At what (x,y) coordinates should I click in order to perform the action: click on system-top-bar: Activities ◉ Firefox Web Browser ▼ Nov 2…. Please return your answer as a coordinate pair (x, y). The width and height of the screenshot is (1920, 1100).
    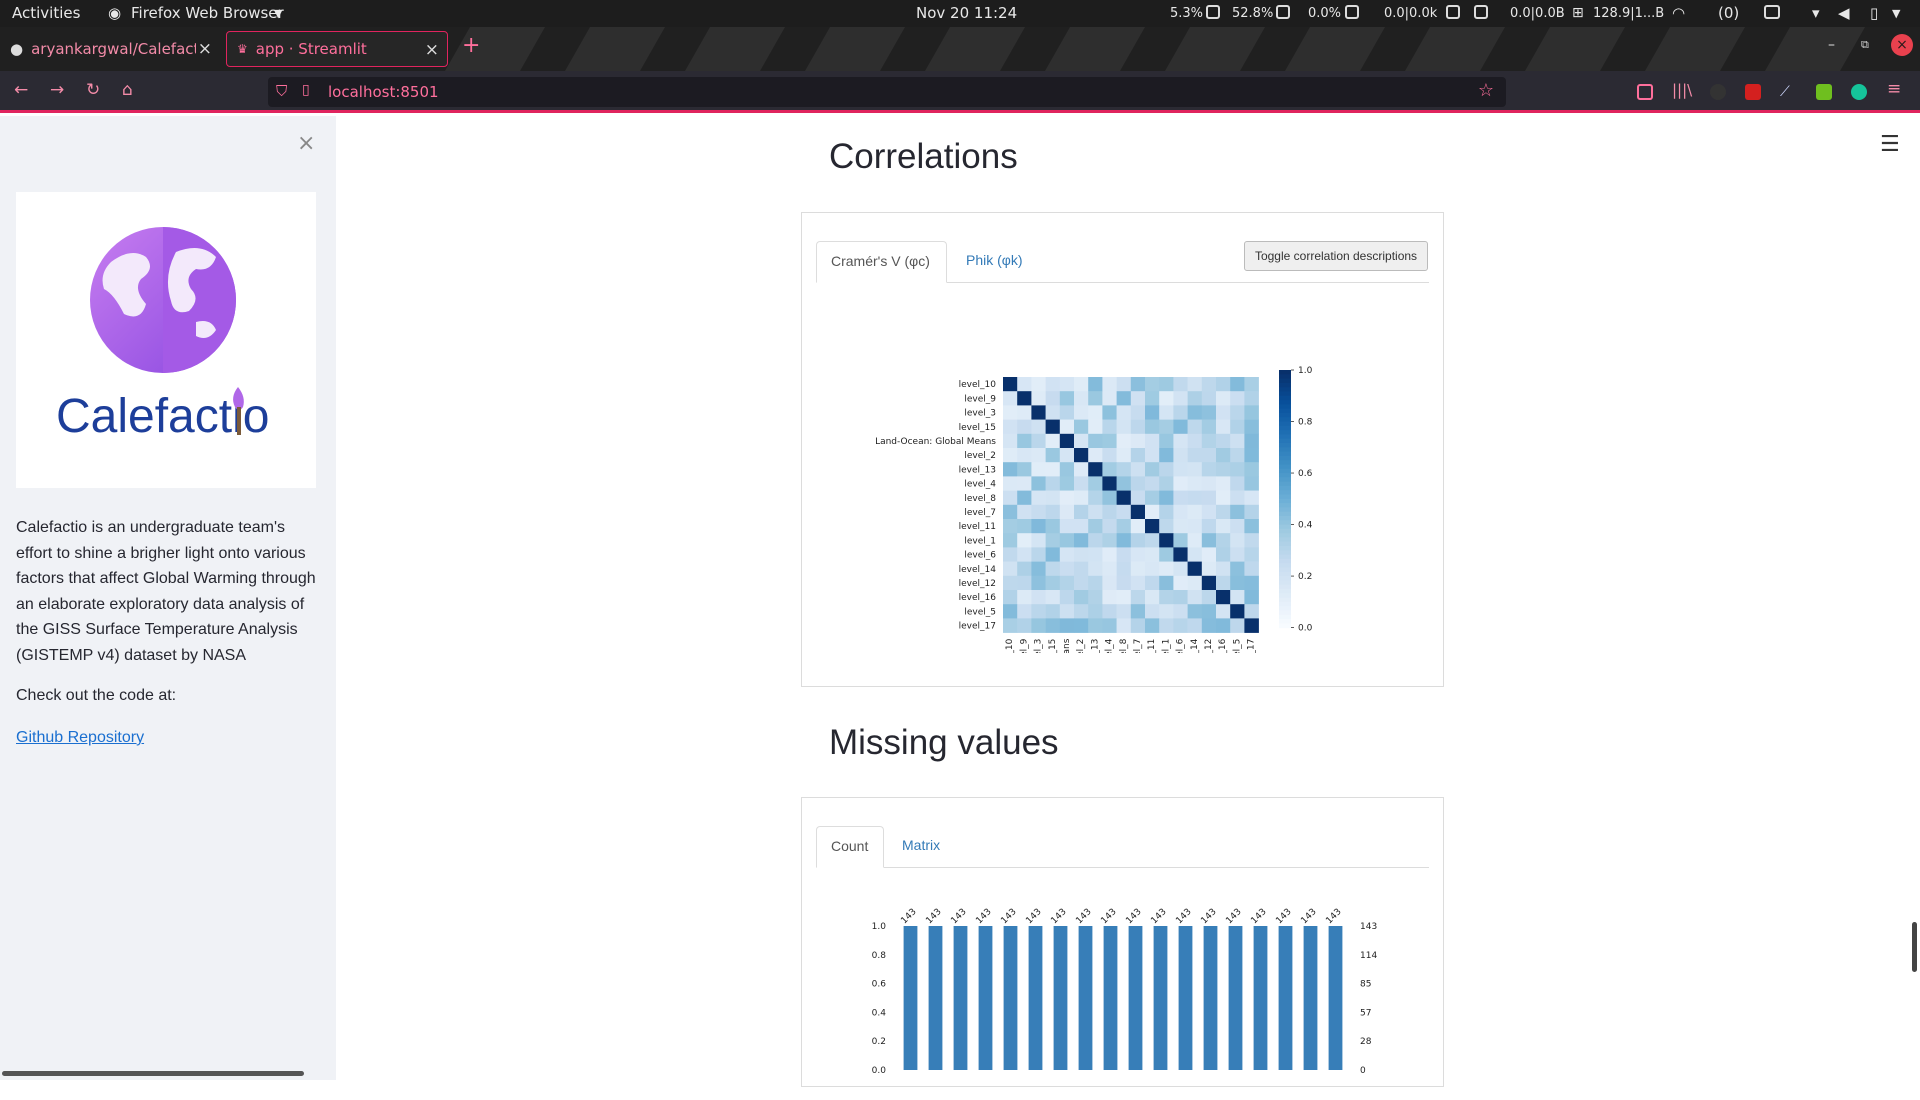
    Looking at the image, I should click on (960, 13).